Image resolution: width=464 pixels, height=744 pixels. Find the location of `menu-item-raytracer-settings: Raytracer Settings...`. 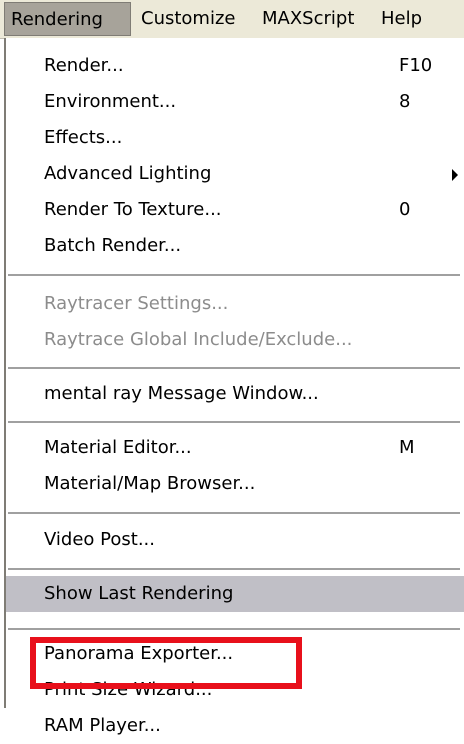

menu-item-raytracer-settings: Raytracer Settings... is located at coordinates (235, 304).